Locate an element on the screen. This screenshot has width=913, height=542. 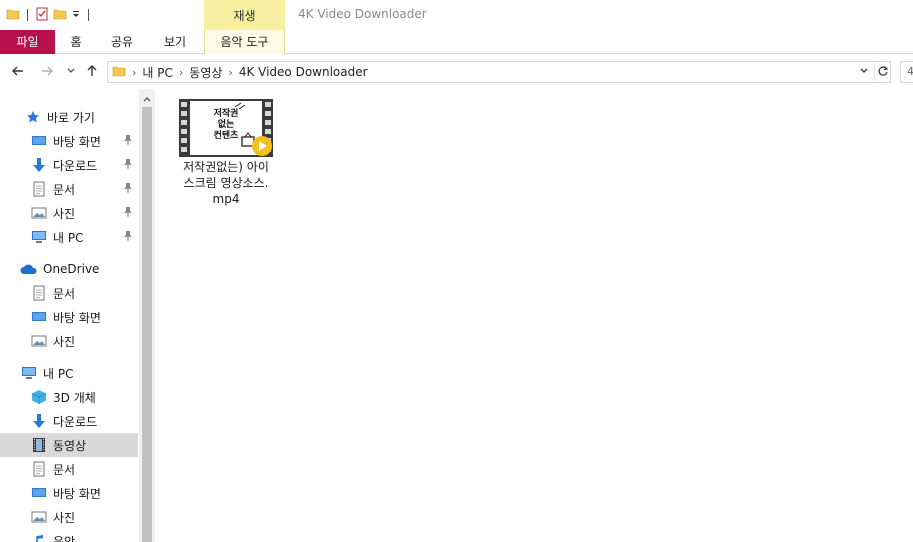
refresh-icon is located at coordinates (883, 72).